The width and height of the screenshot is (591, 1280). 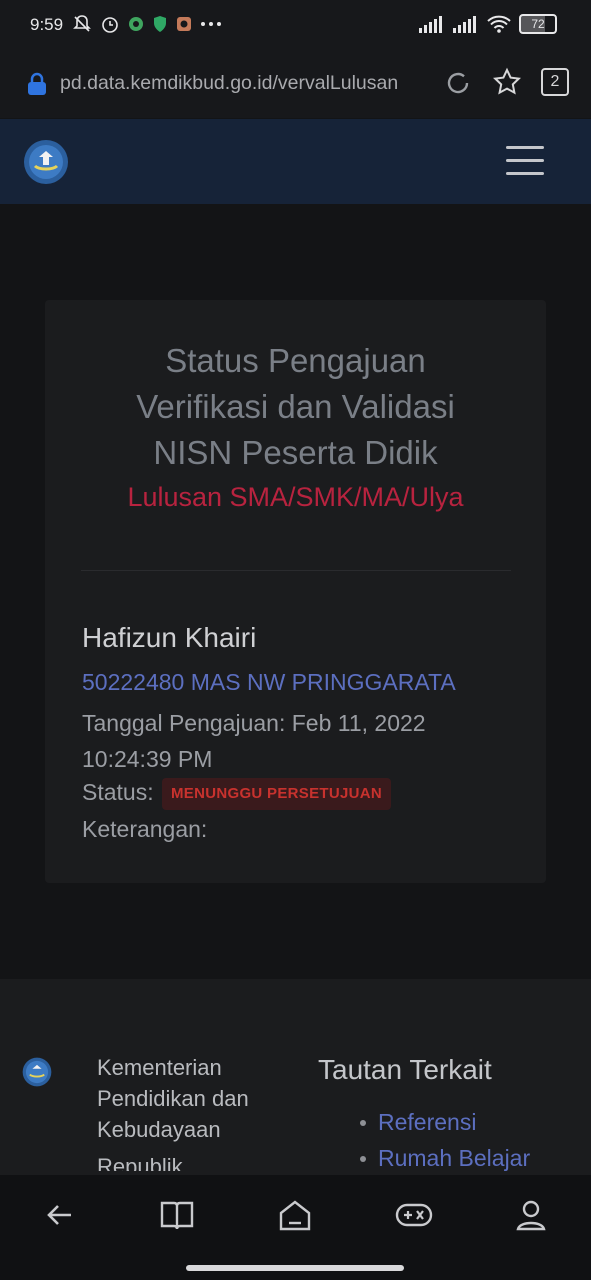 What do you see at coordinates (59, 1215) in the screenshot?
I see `back-arrow-icon` at bounding box center [59, 1215].